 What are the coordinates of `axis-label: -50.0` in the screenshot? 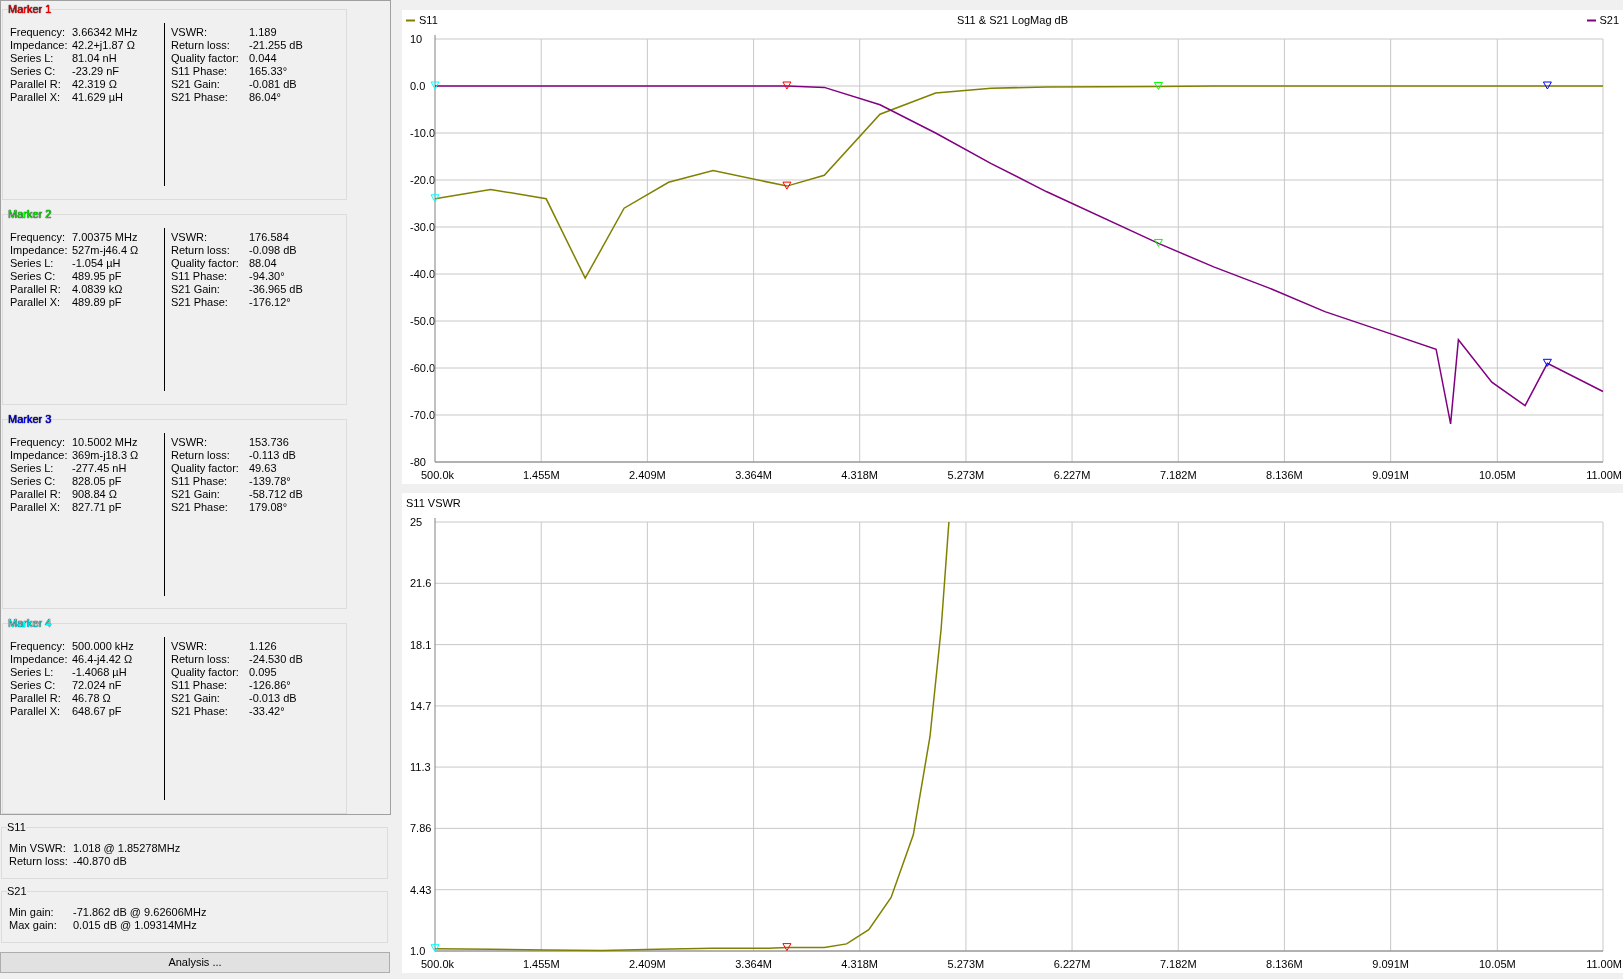 It's located at (423, 321).